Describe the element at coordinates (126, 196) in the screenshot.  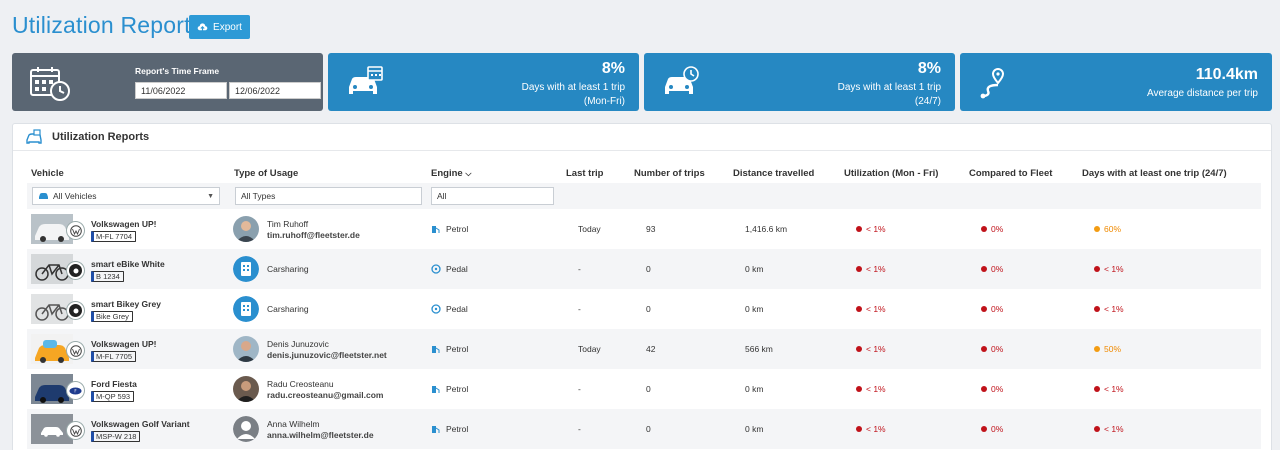
I see `vehicle-filter-select: All Vehicles ▼` at that location.